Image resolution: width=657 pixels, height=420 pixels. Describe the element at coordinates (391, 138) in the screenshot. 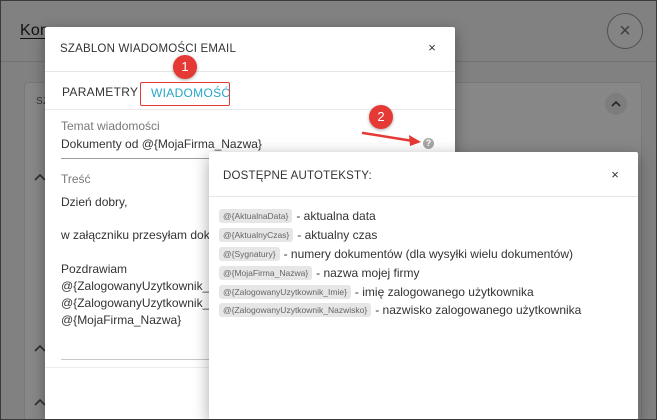

I see `callout-arrow-icon` at that location.